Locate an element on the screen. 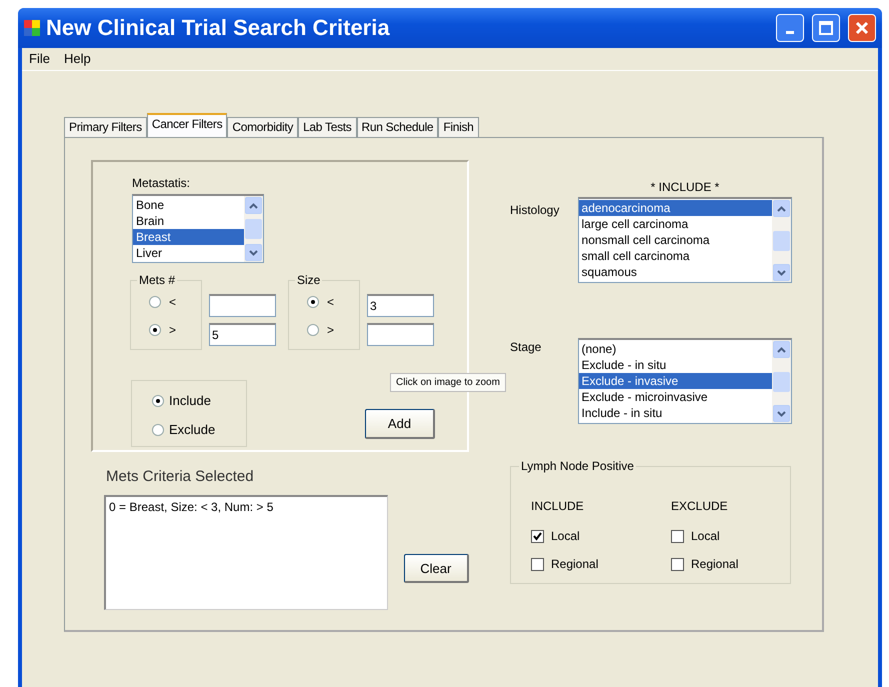 This screenshot has height=687, width=889. minimize-icon is located at coordinates (790, 32).